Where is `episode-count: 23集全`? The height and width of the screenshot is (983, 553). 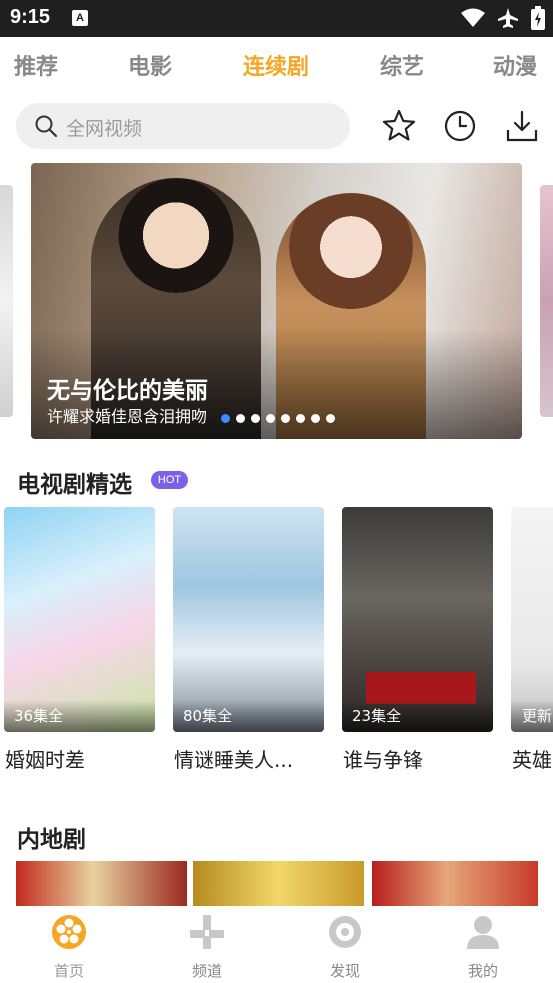 episode-count: 23集全 is located at coordinates (377, 716).